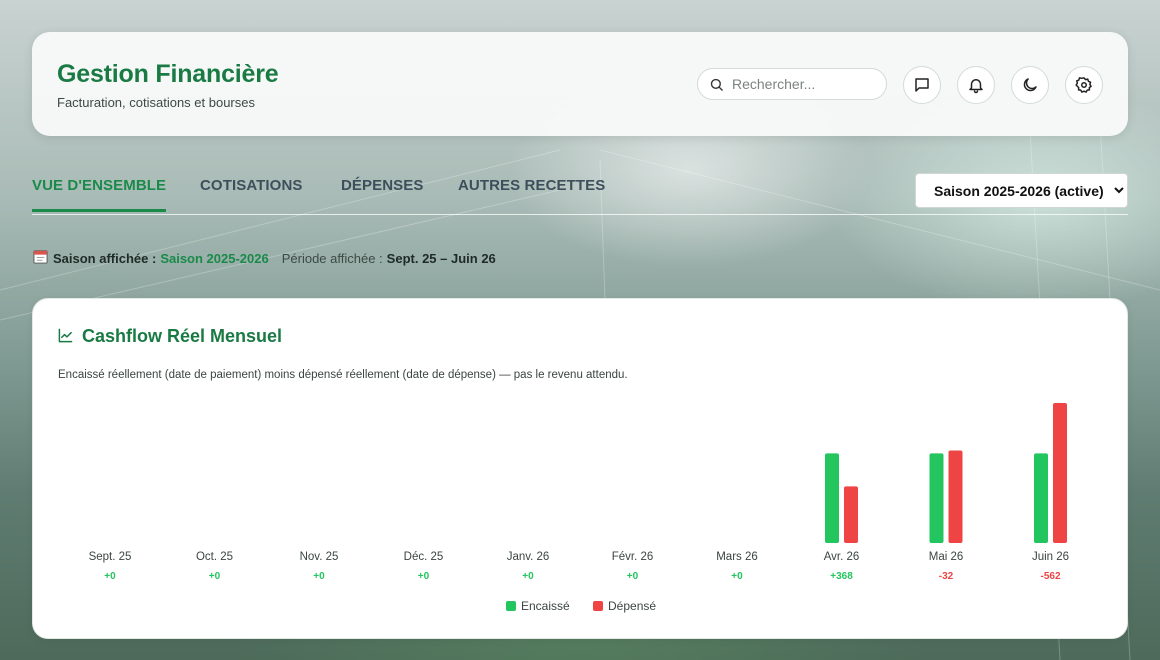  I want to click on net-value-label: -562, so click(1050, 576).